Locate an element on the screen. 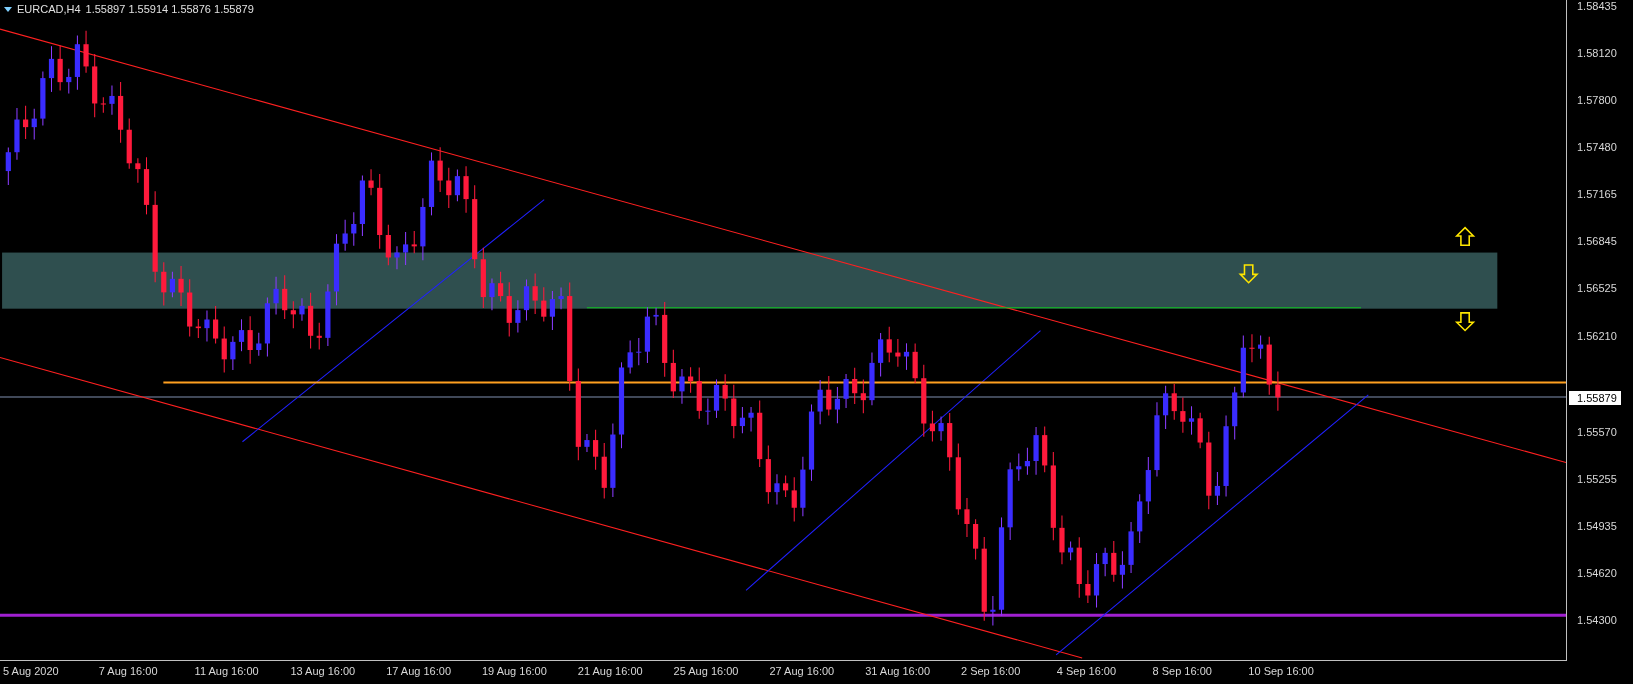 The image size is (1633, 684). price-label: 1.54935 is located at coordinates (1597, 526).